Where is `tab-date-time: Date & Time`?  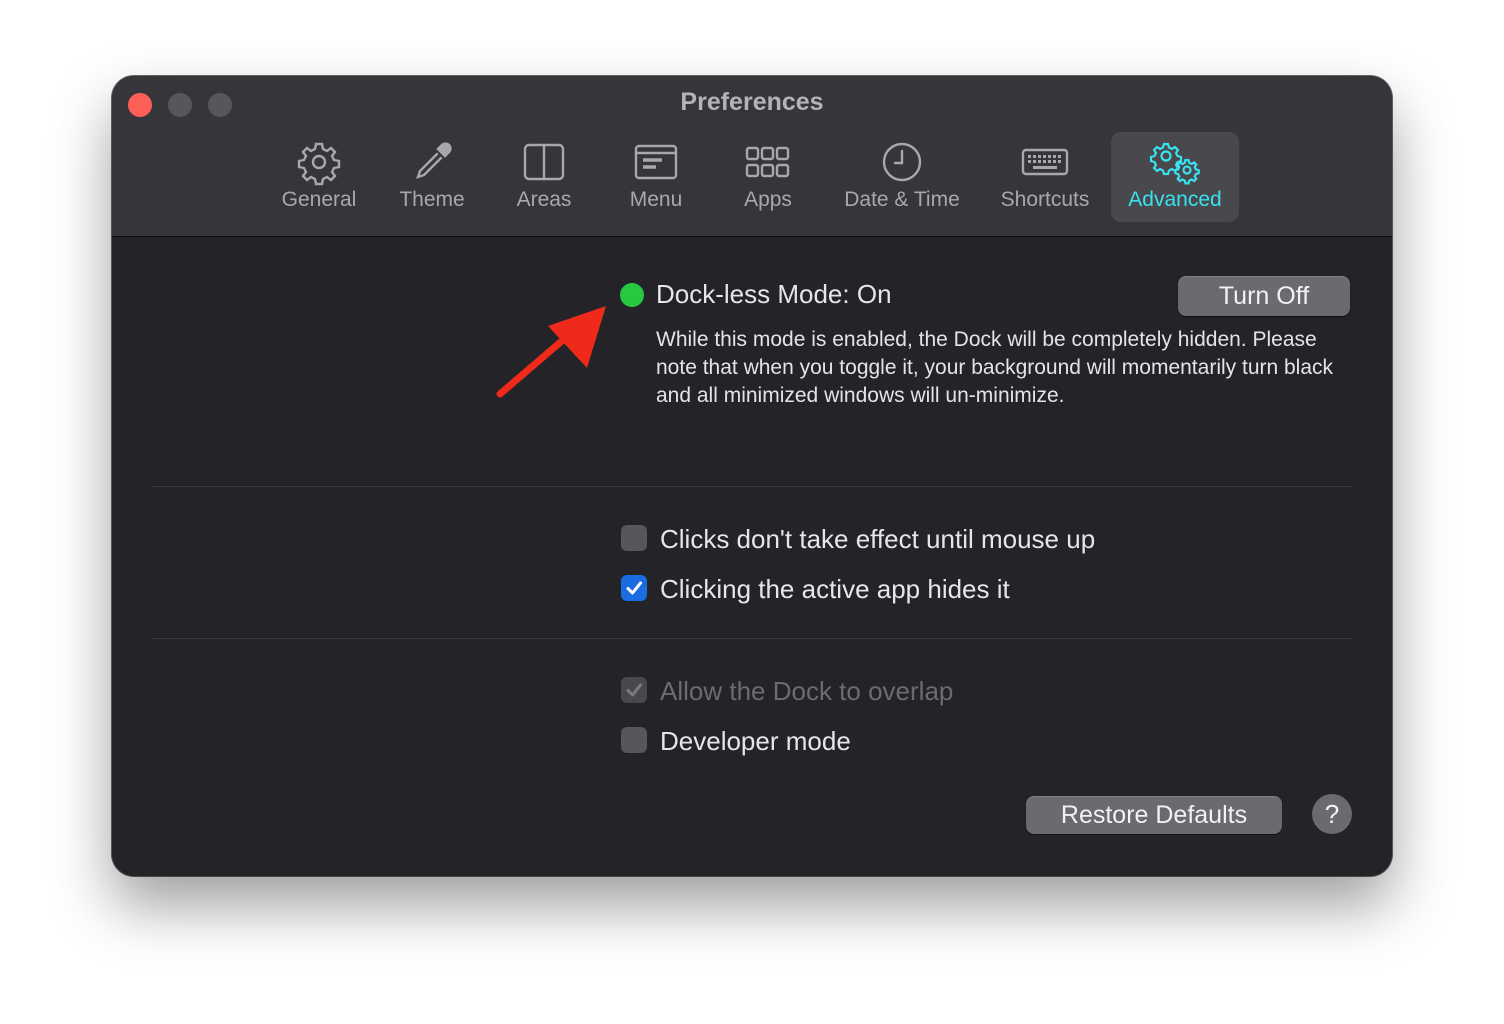 tab-date-time: Date & Time is located at coordinates (902, 177).